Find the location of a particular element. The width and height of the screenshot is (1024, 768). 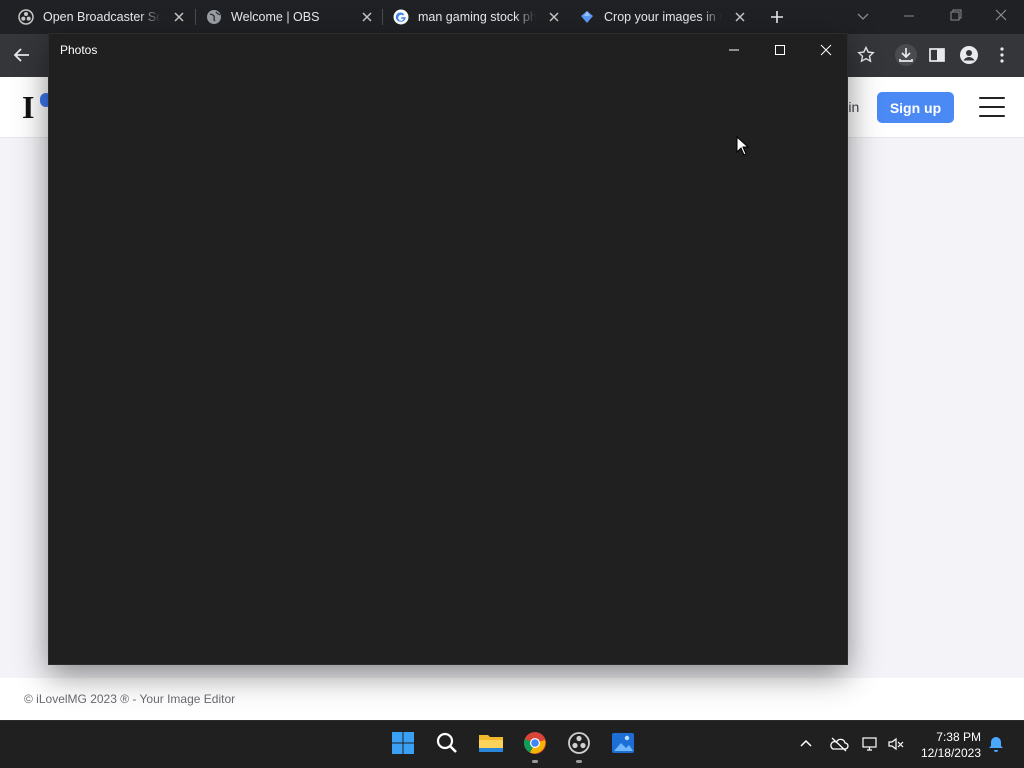

file-explorer-button is located at coordinates (491, 743).